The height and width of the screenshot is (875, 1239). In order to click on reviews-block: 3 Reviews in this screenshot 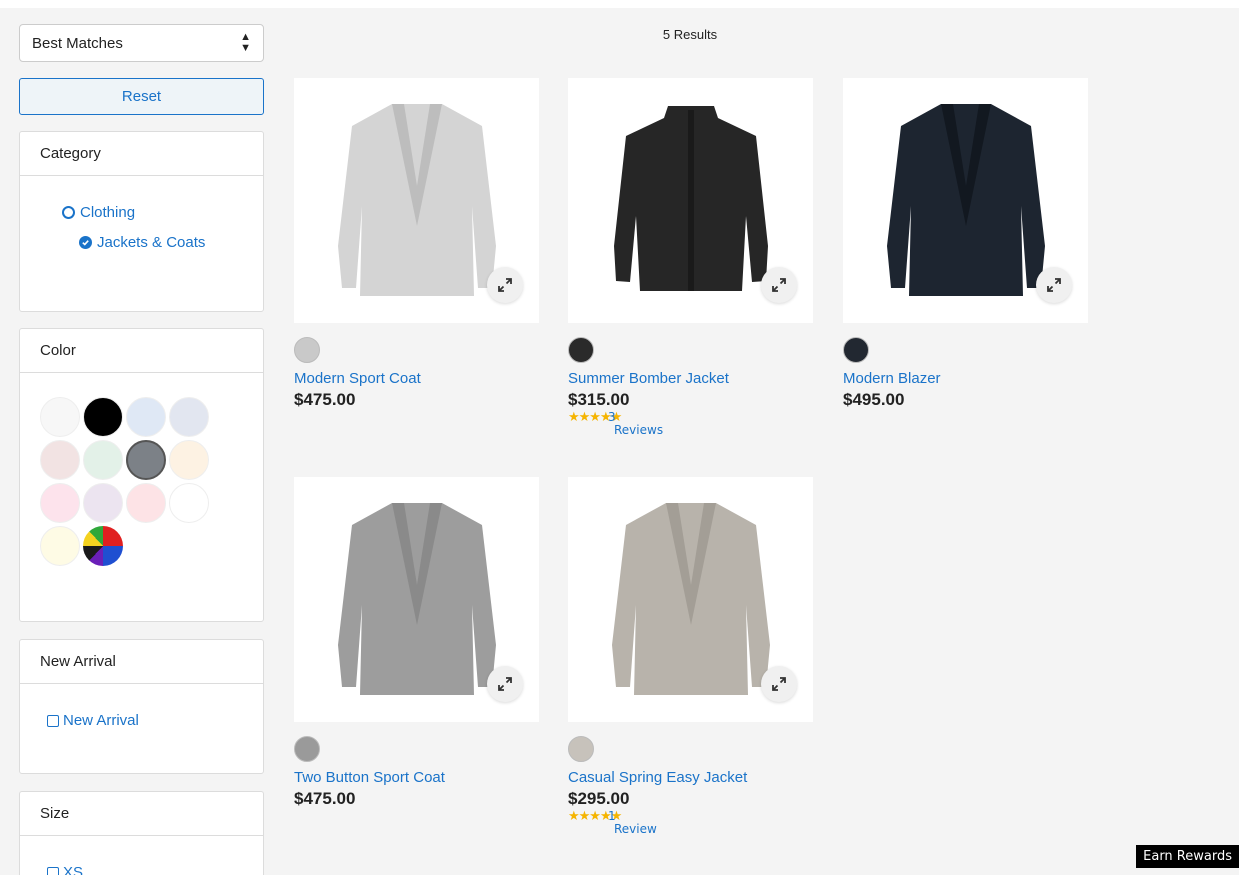, I will do `click(635, 424)`.